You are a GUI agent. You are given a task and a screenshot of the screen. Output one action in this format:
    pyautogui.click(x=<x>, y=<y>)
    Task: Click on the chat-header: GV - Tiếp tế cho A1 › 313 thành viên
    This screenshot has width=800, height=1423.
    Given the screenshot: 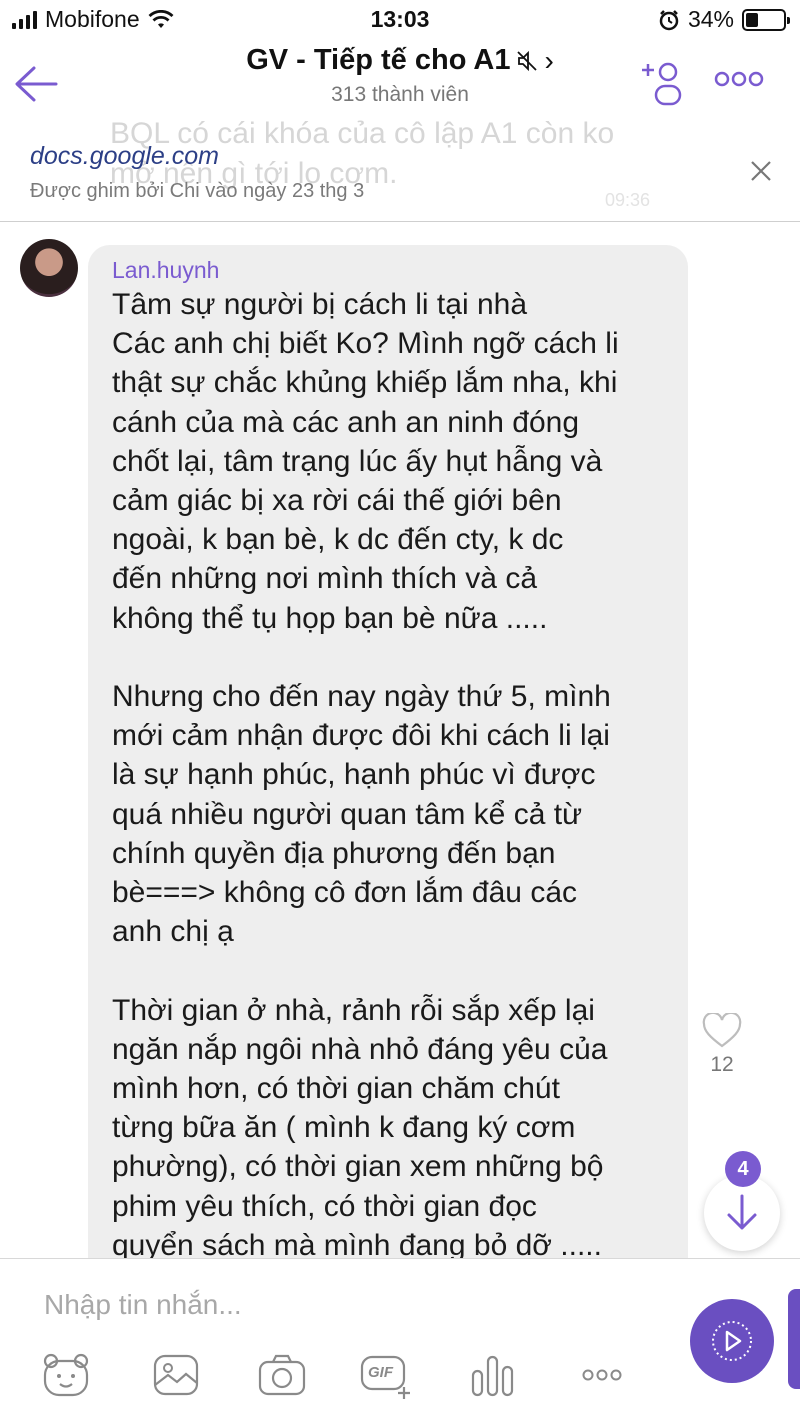 What is the action you would take?
    pyautogui.click(x=400, y=80)
    